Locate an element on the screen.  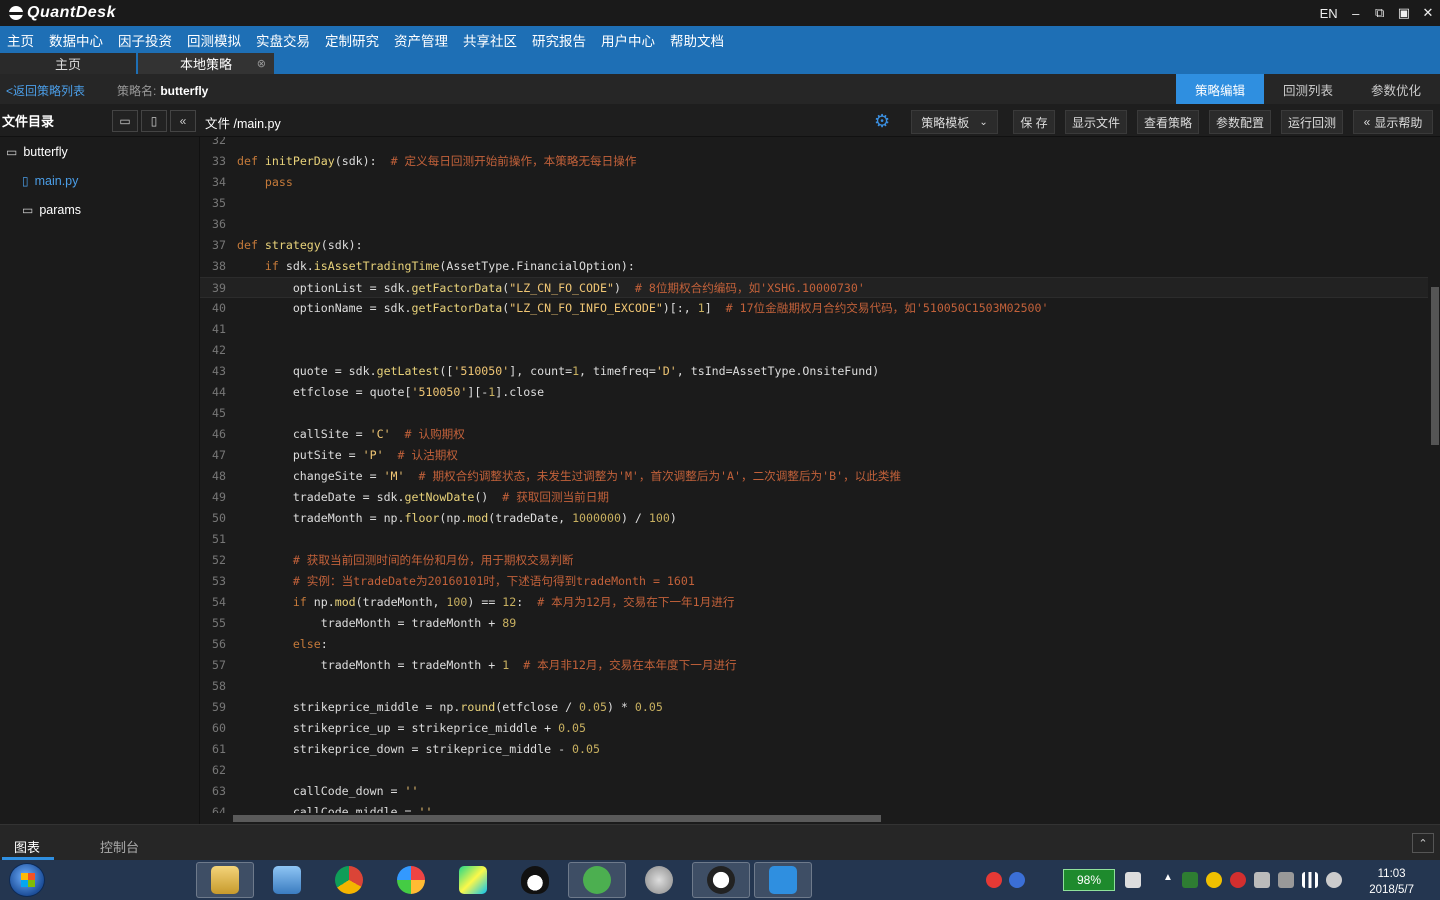
minimize-button: – is located at coordinates (1356, 13).